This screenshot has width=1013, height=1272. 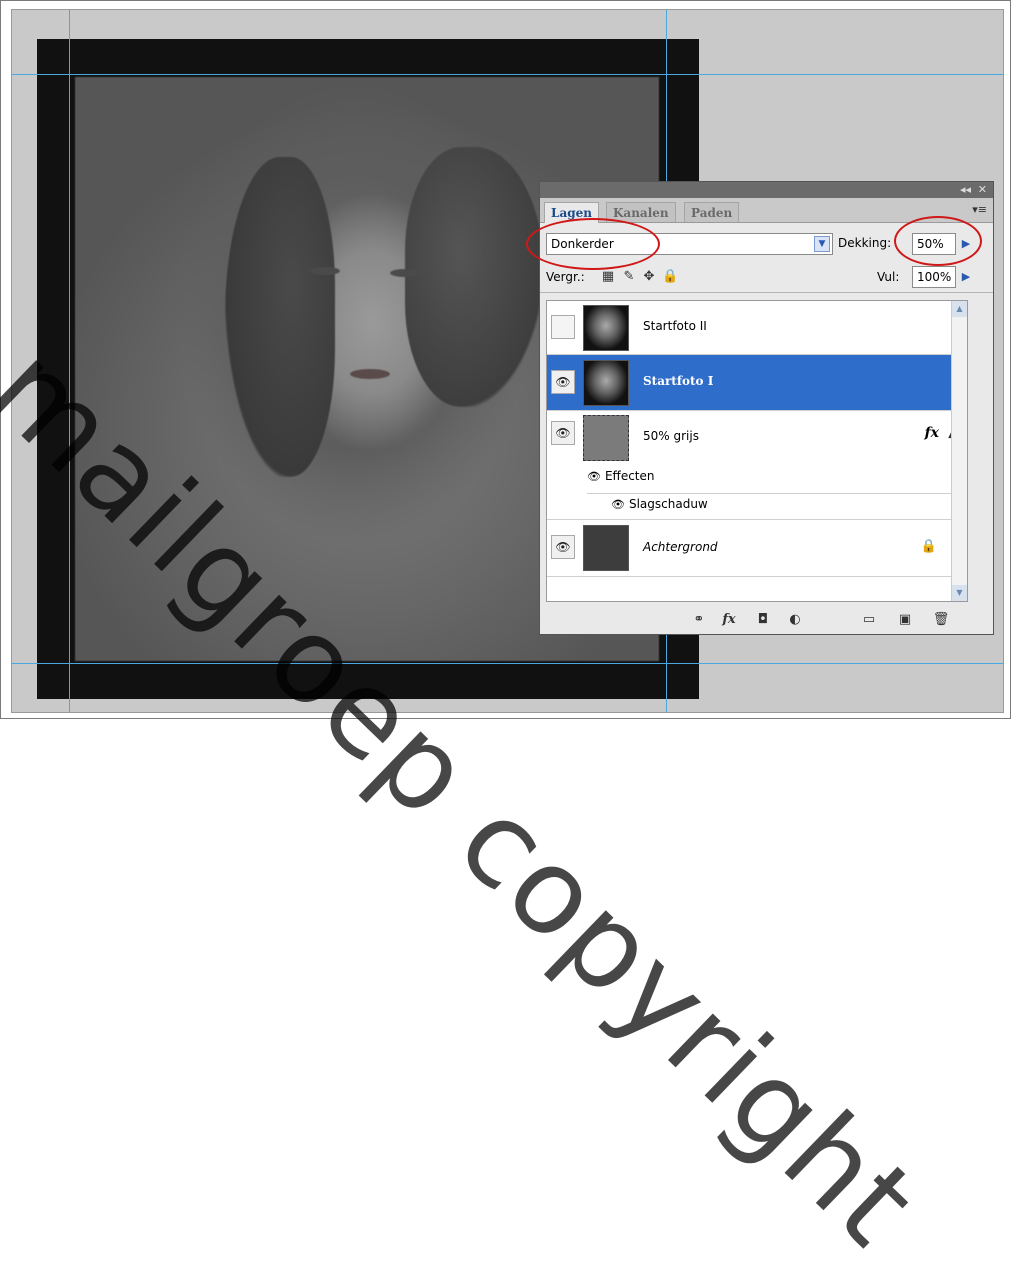 I want to click on chevron-down-icon: ▼, so click(x=822, y=244).